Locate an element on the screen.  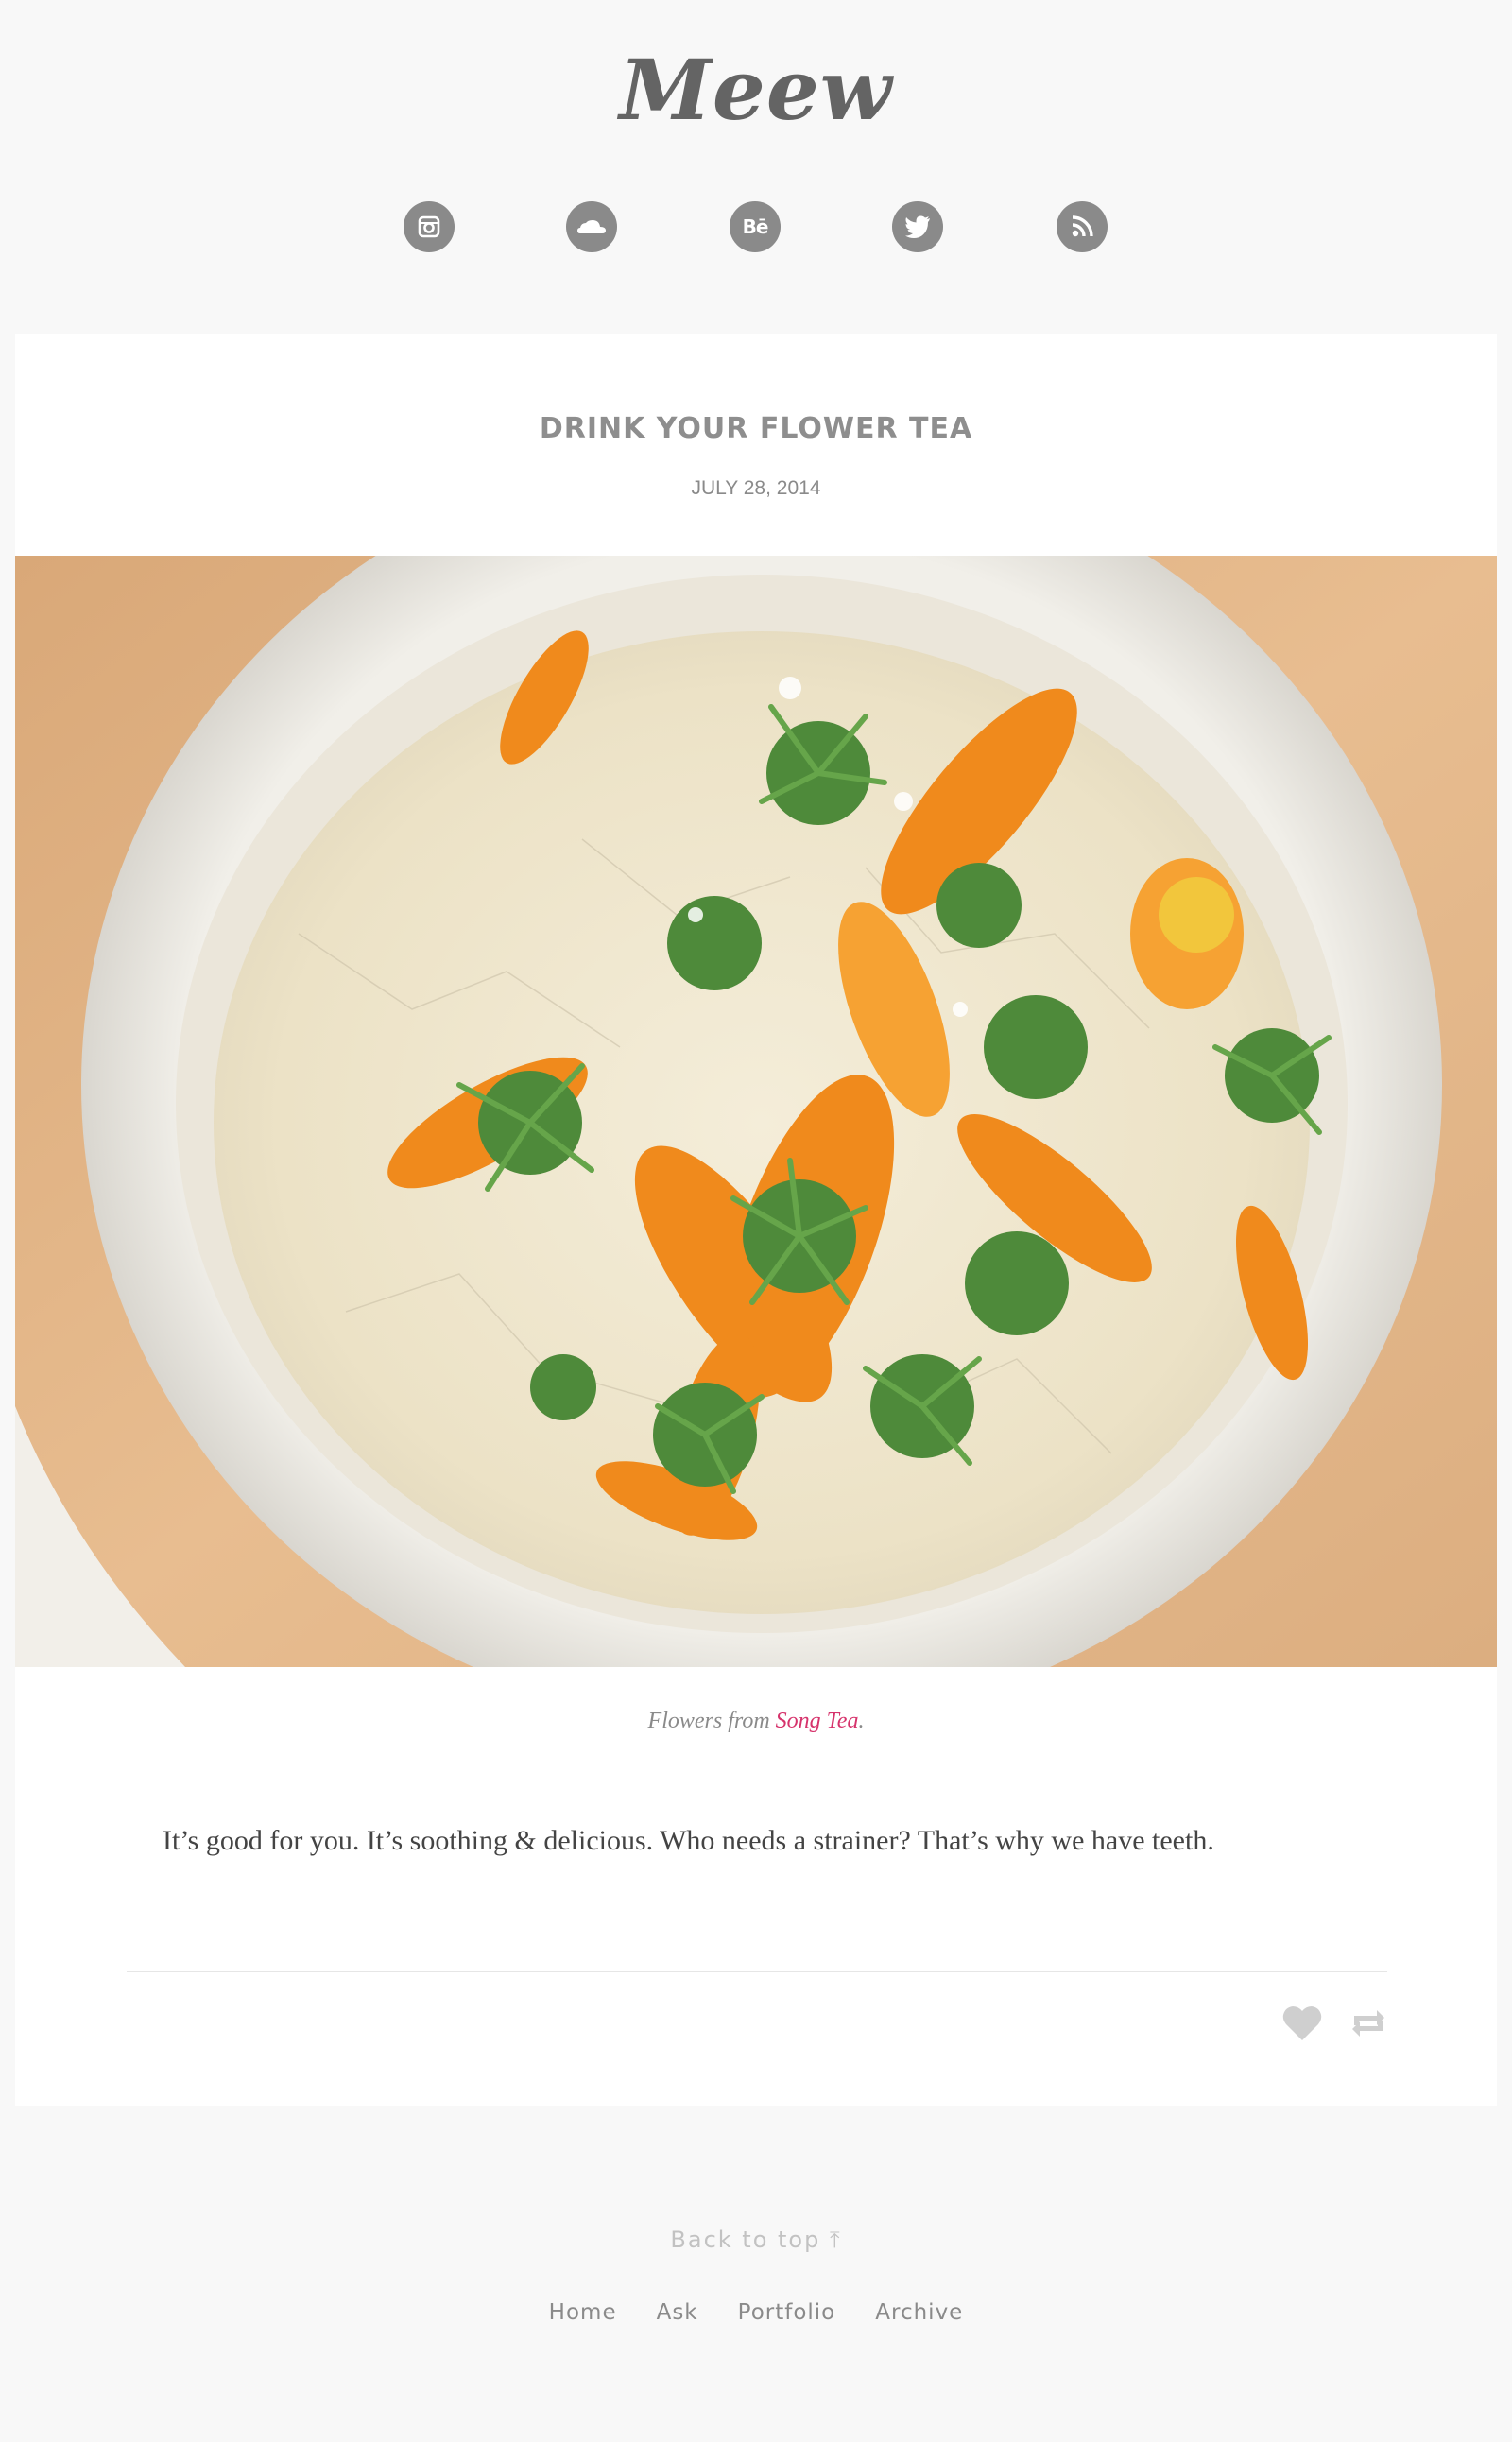
footer-nav-home: Home is located at coordinates (583, 2312).